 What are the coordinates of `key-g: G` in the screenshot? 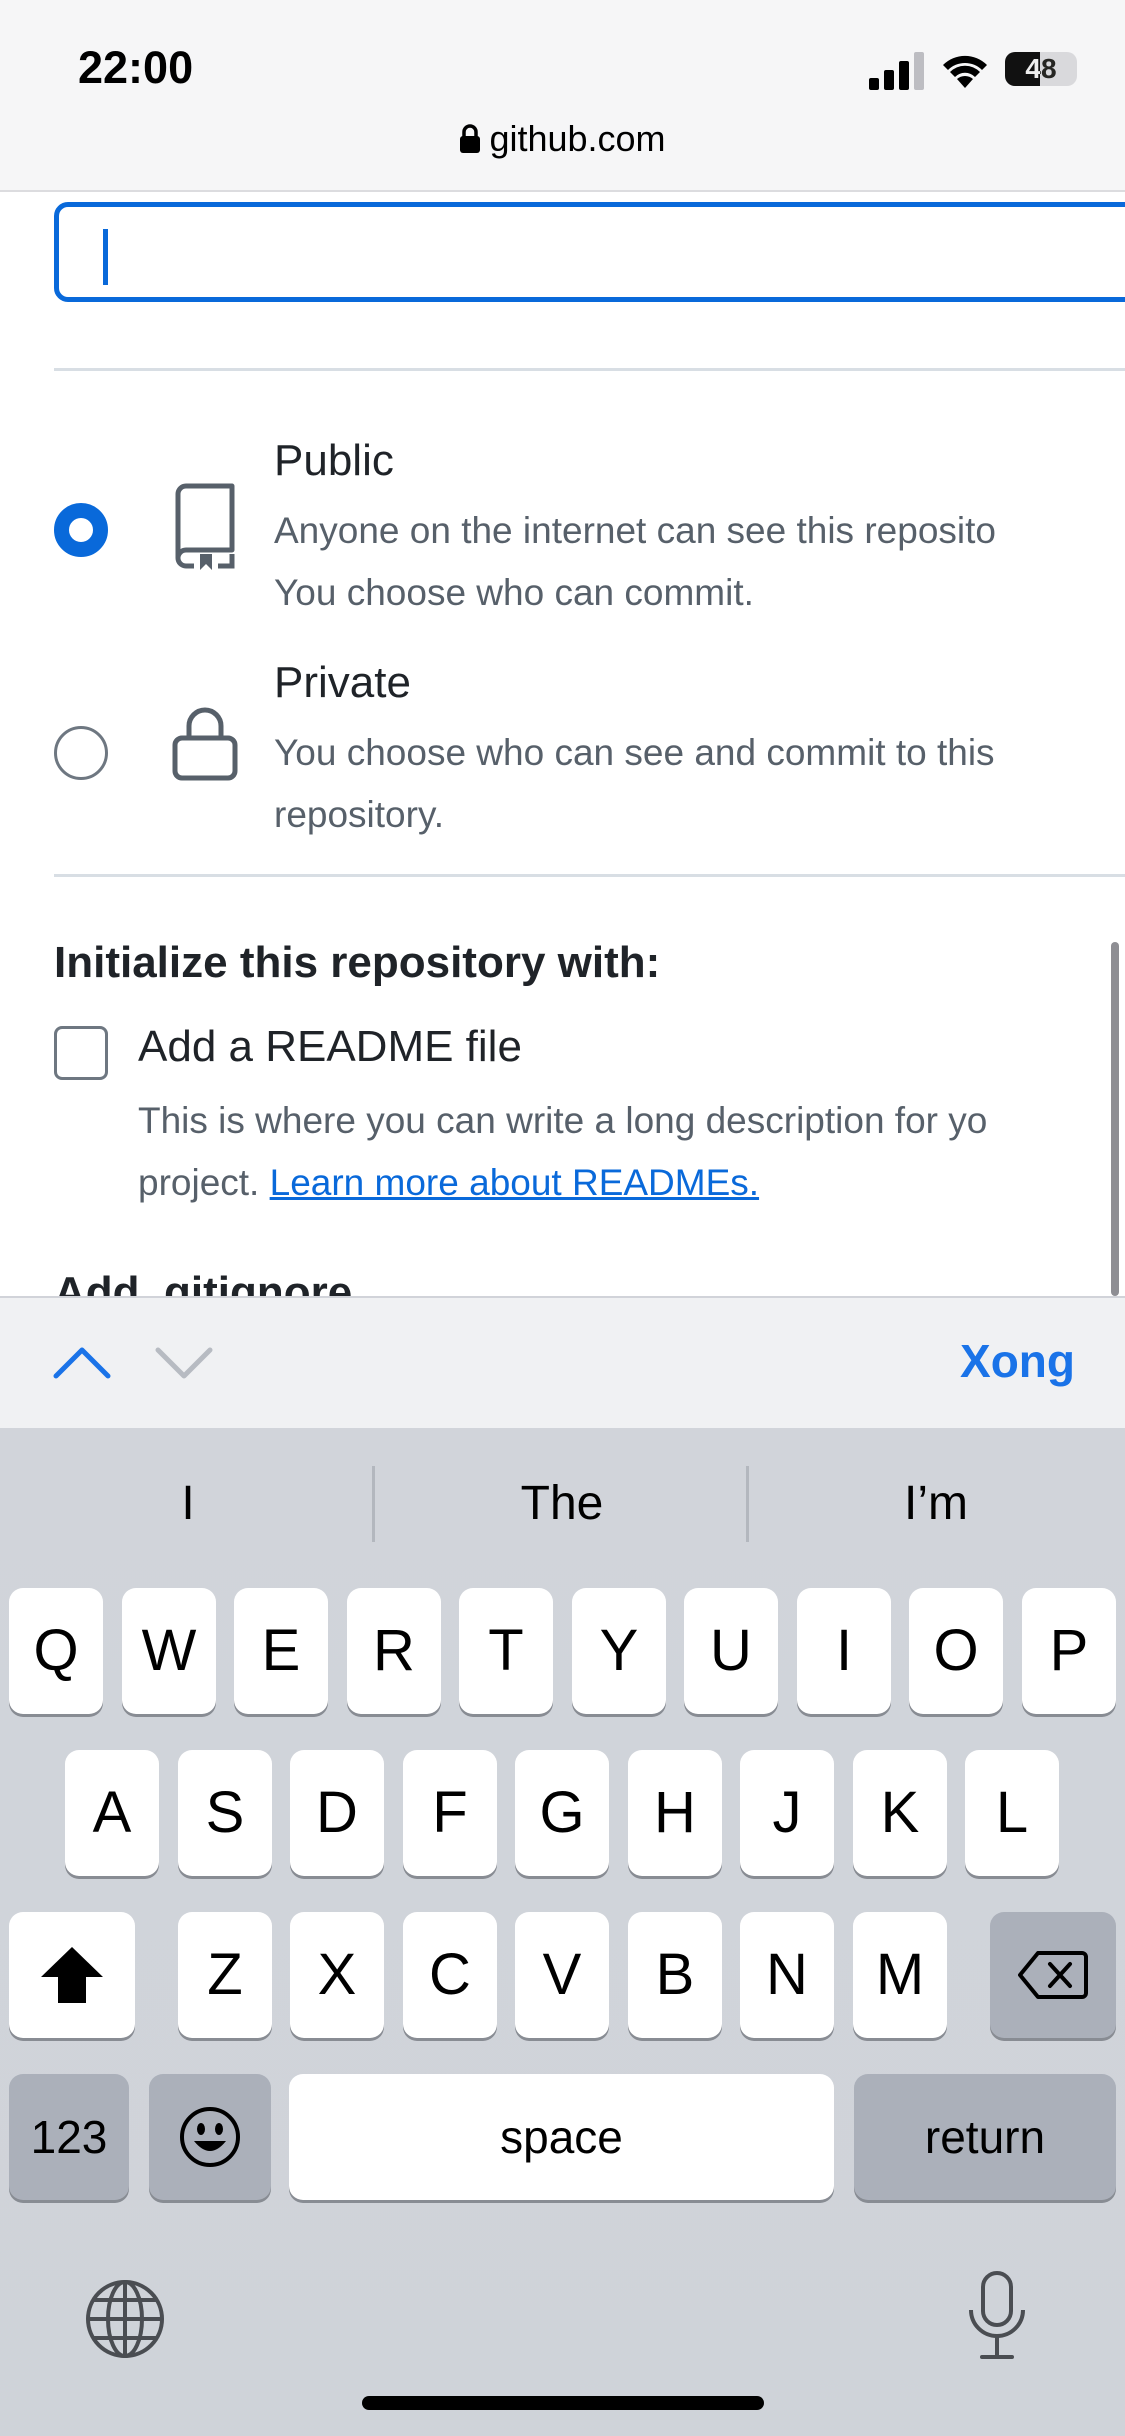 It's located at (562, 1813).